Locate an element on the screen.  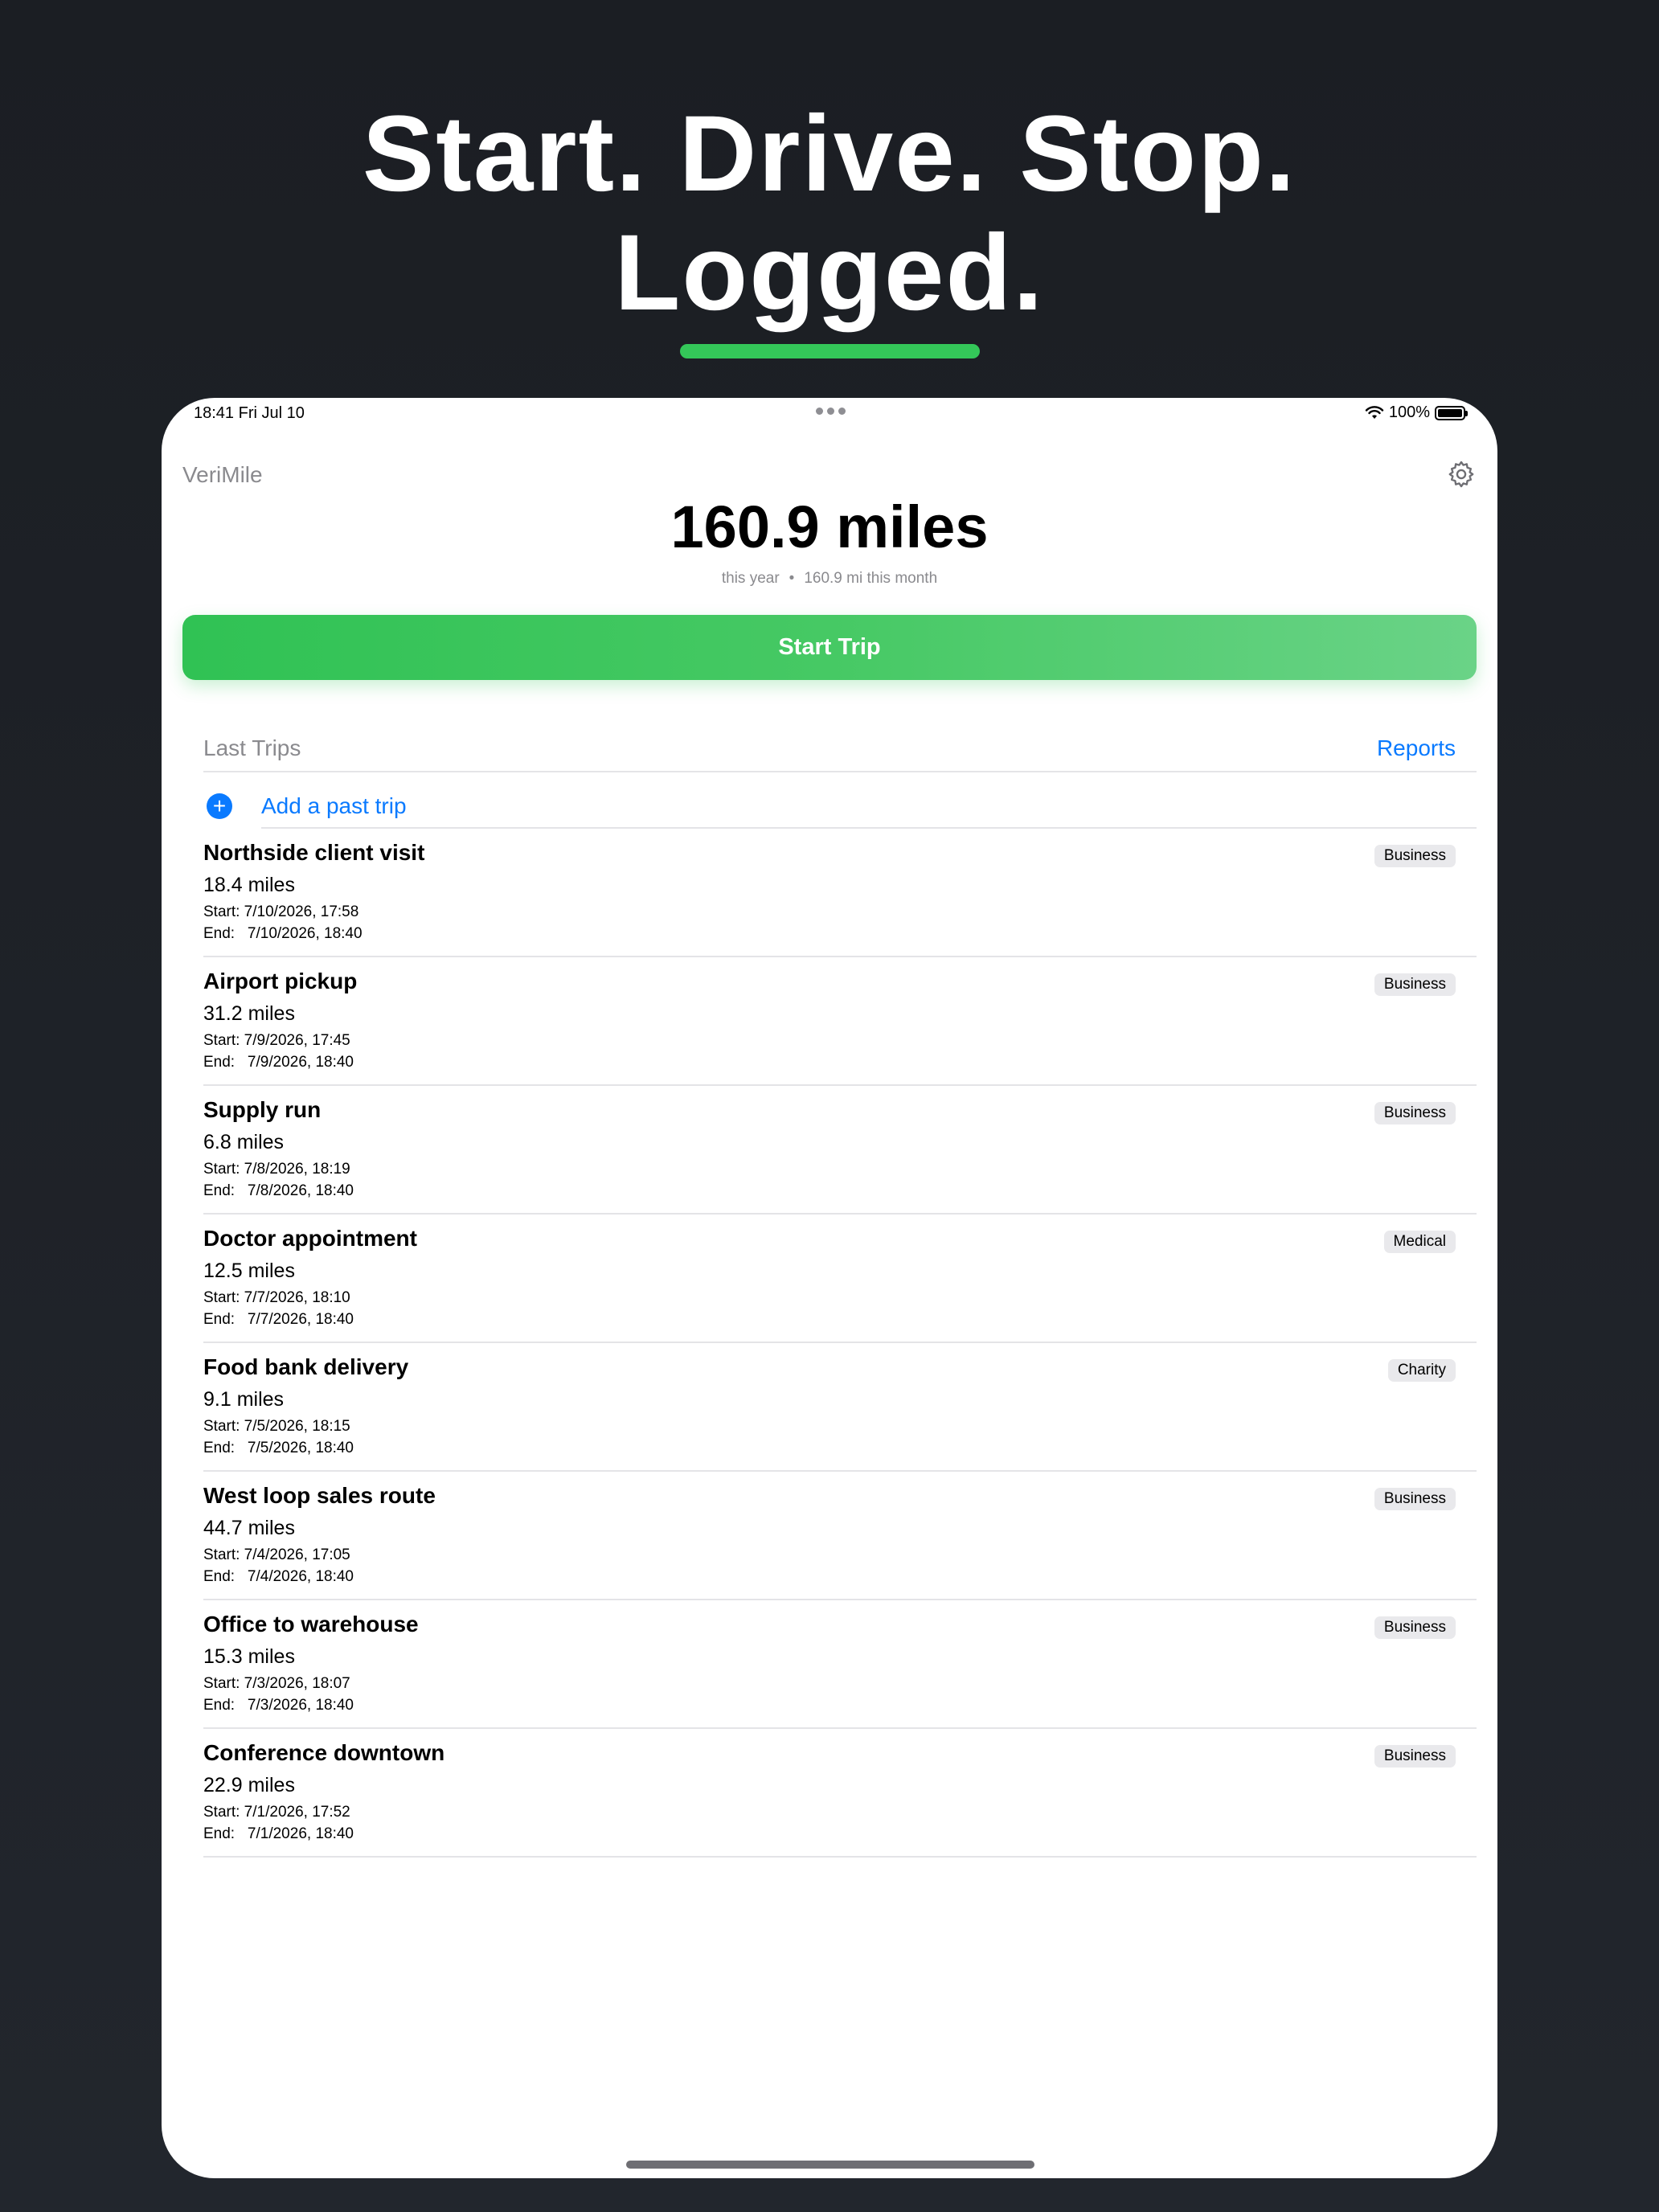
trip-name: Food bank delivery is located at coordinates (306, 1366).